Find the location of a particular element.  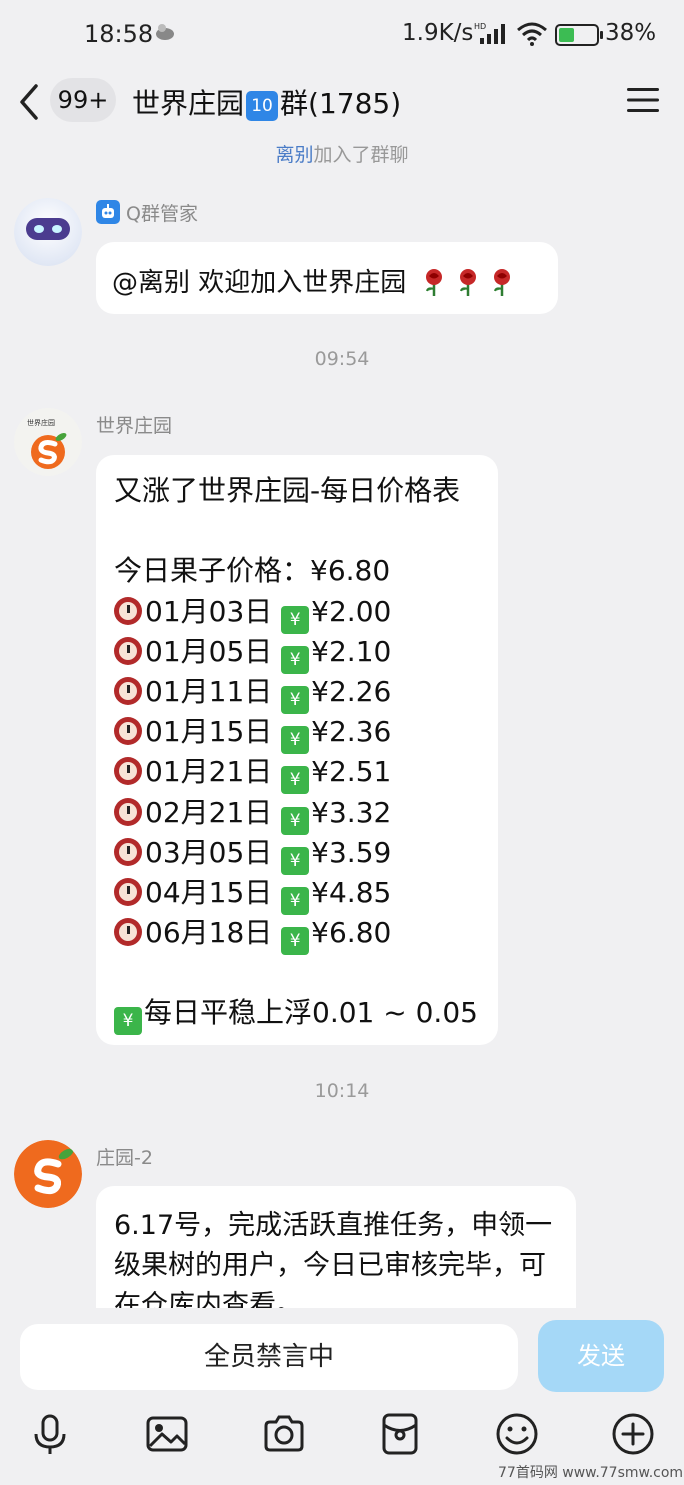

watermark: 77首码网 www.77smw.com is located at coordinates (591, 1473).